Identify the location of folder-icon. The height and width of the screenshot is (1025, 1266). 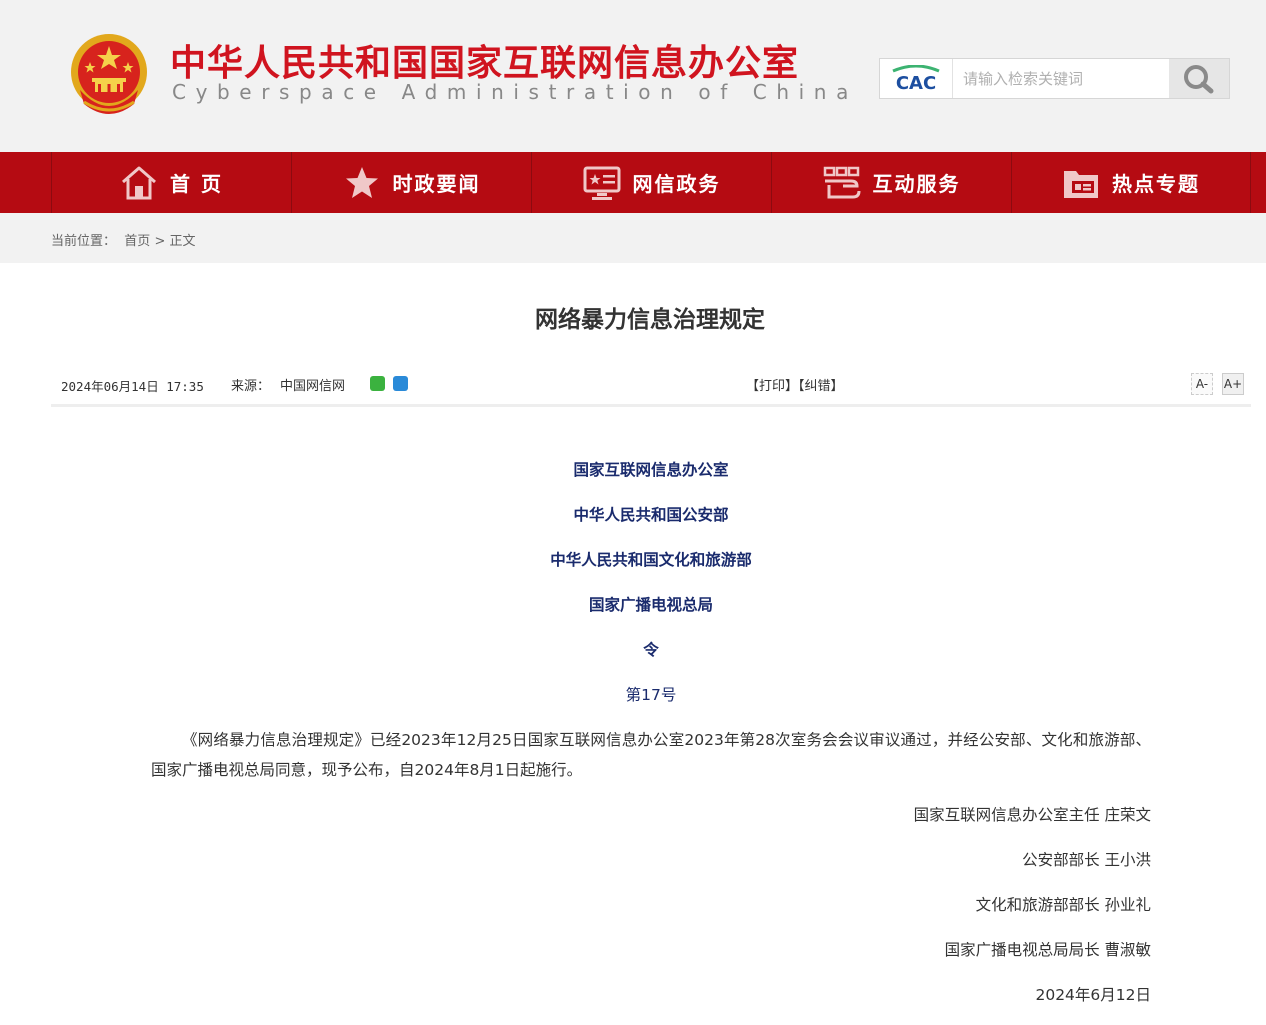
(1081, 184).